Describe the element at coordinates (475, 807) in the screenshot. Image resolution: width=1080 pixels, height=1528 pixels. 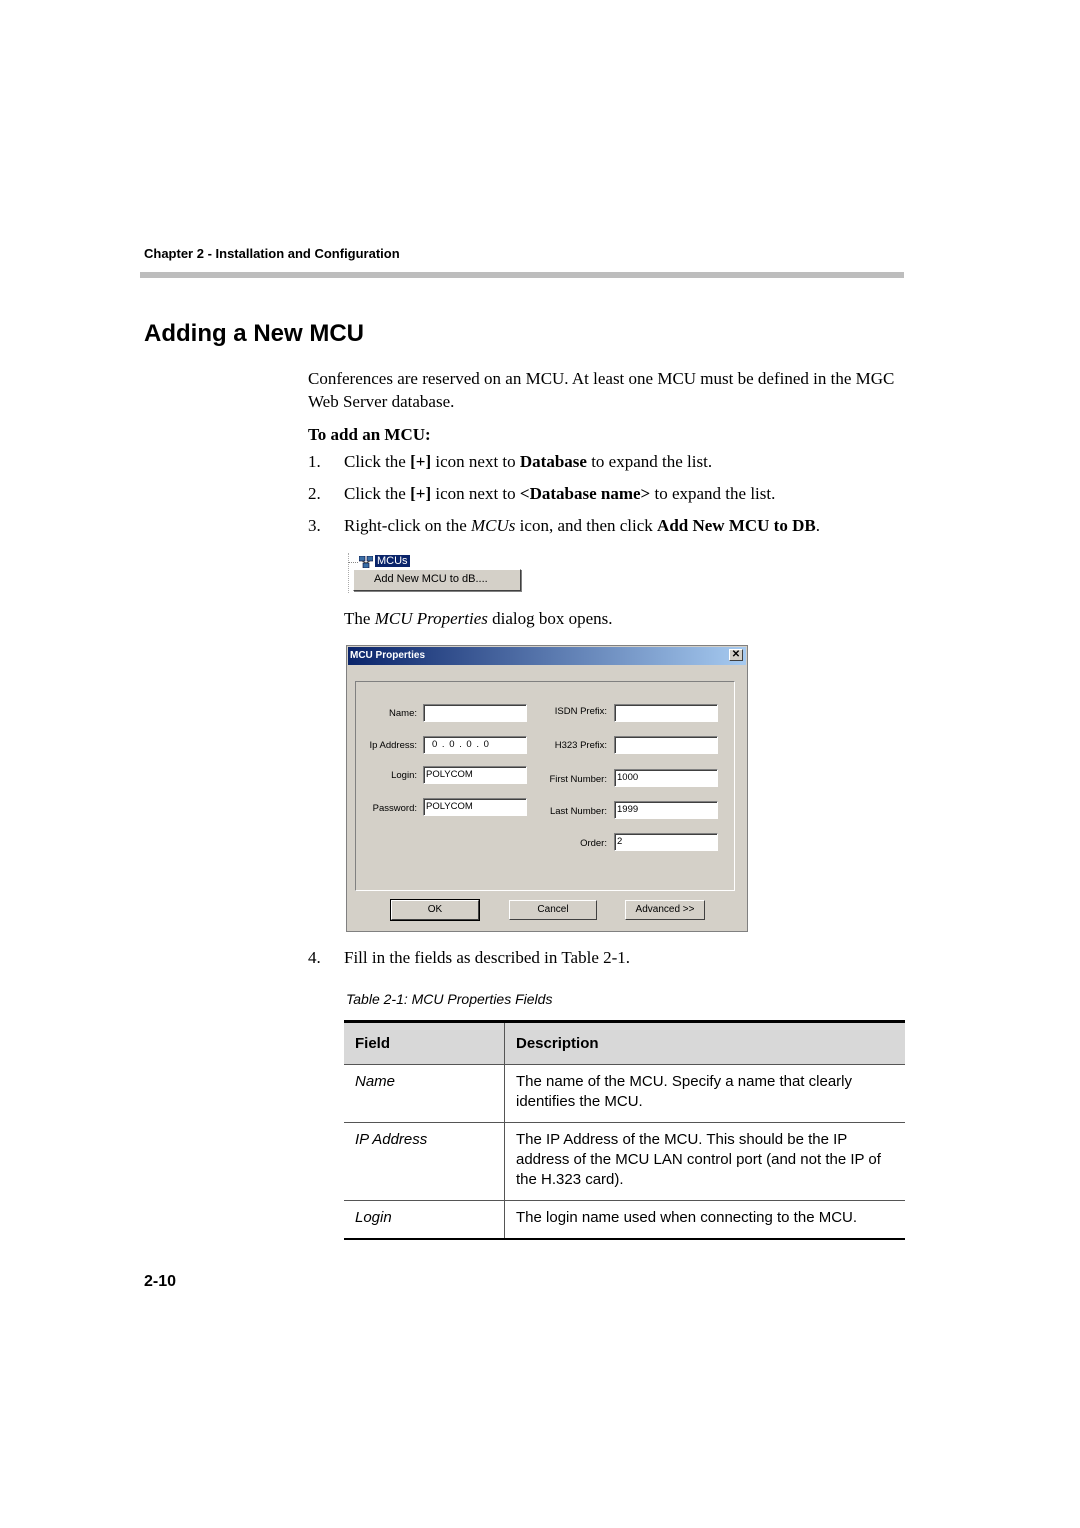
I see `password-input: POLYCOM` at that location.